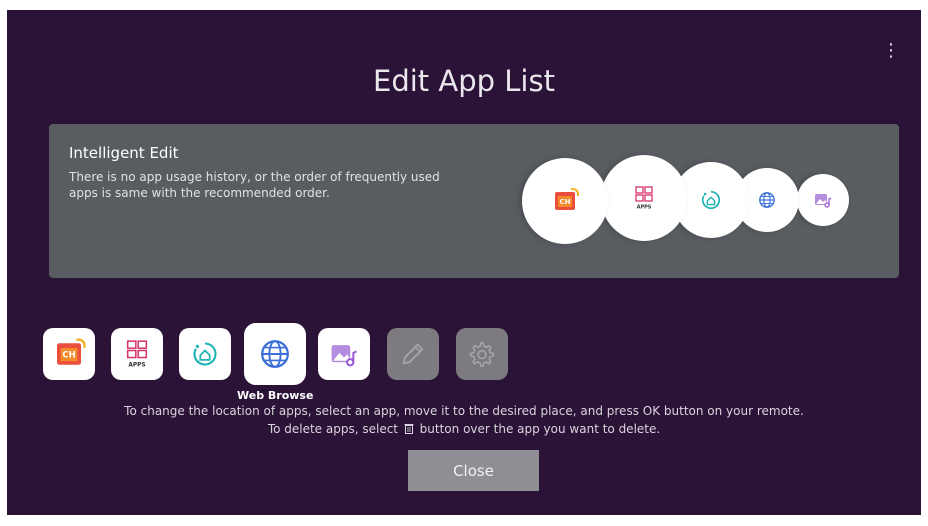  What do you see at coordinates (124, 153) in the screenshot?
I see `intelligent-edit-title: Intelligent Edit` at bounding box center [124, 153].